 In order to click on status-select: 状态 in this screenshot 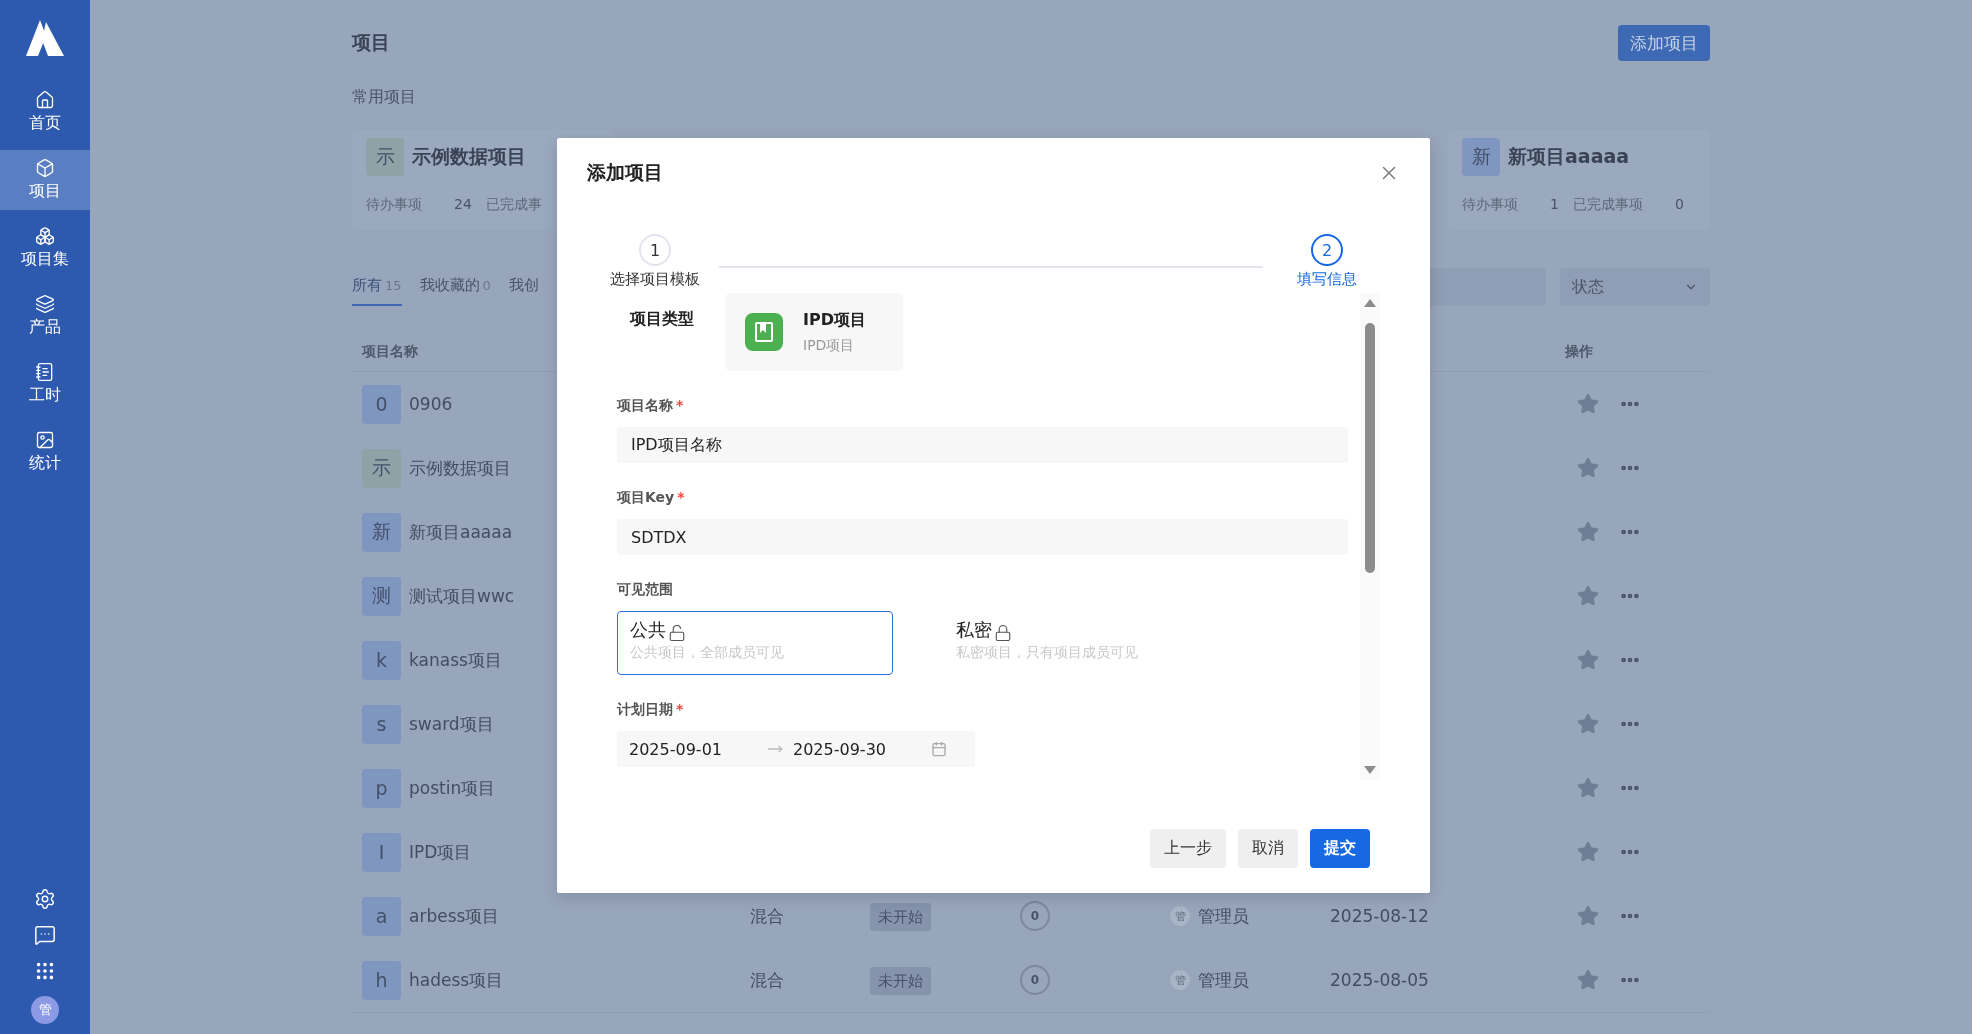, I will do `click(1635, 287)`.